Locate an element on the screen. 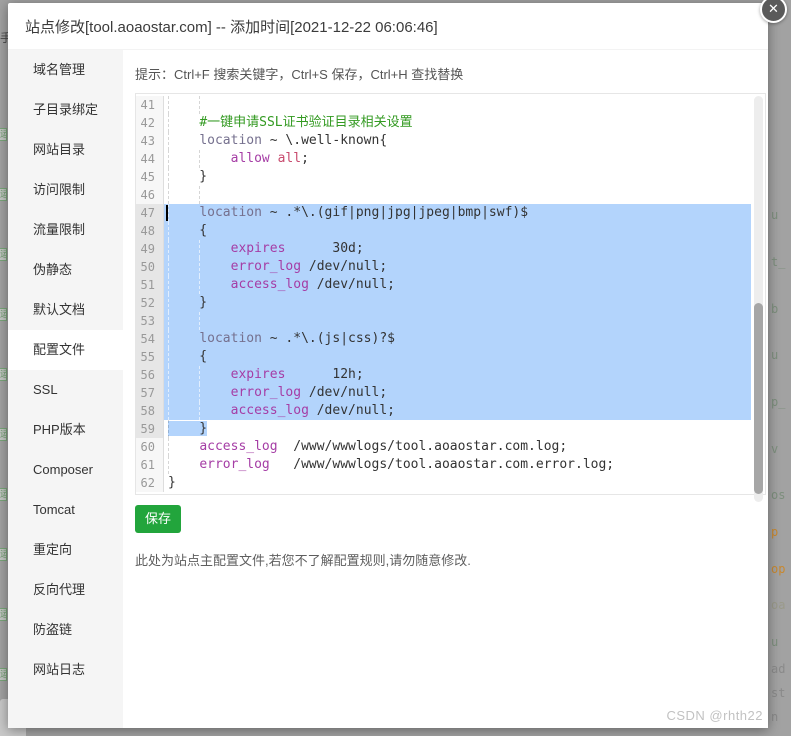 This screenshot has width=791, height=736. code-line-41: 41 is located at coordinates (450, 105).